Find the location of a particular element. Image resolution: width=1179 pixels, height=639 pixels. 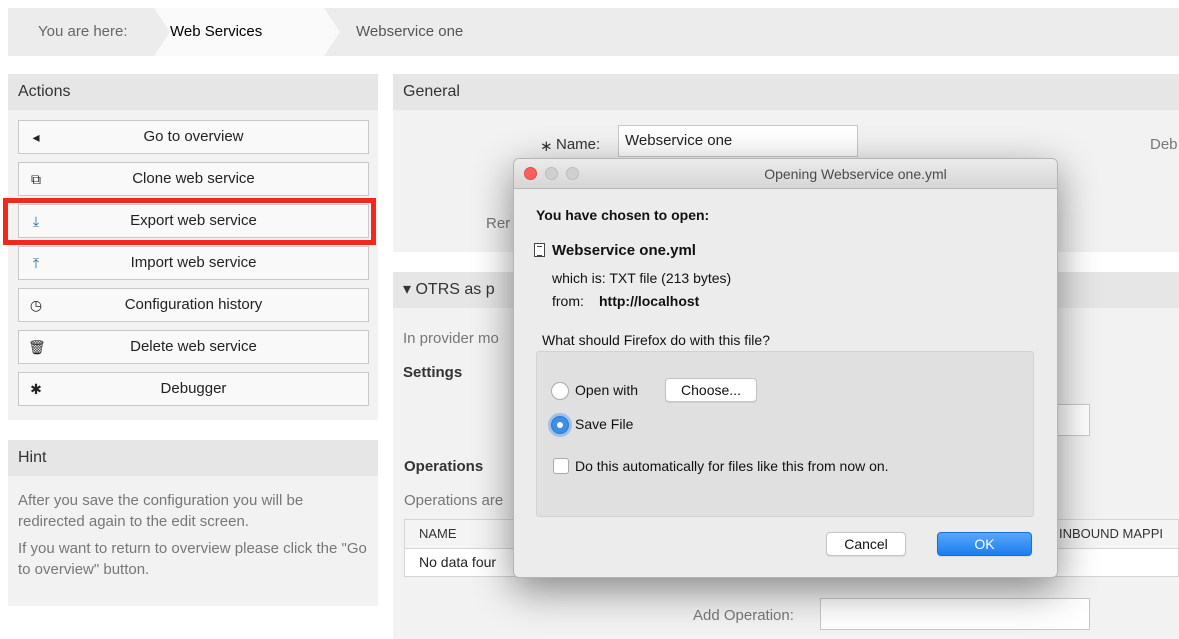

breadcrumb-webservice-one: Webservice one is located at coordinates (410, 31).